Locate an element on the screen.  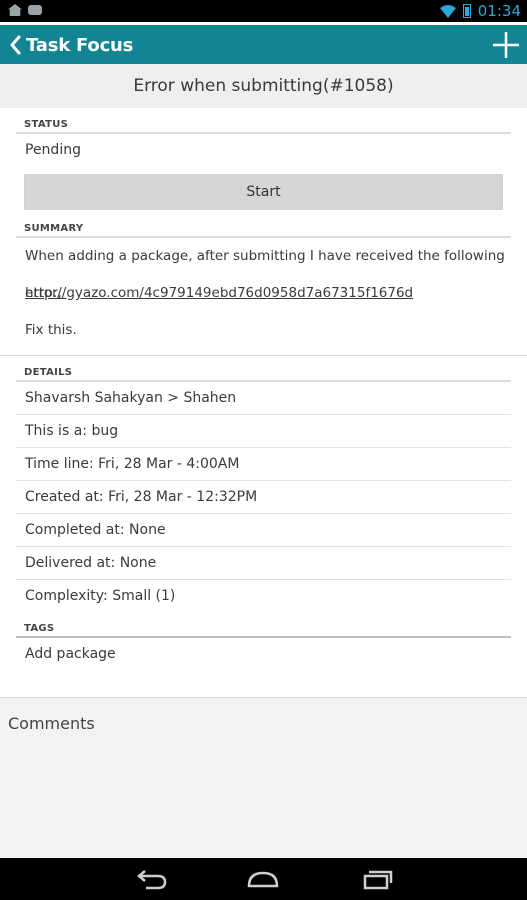
start-button: Start is located at coordinates (263, 192).